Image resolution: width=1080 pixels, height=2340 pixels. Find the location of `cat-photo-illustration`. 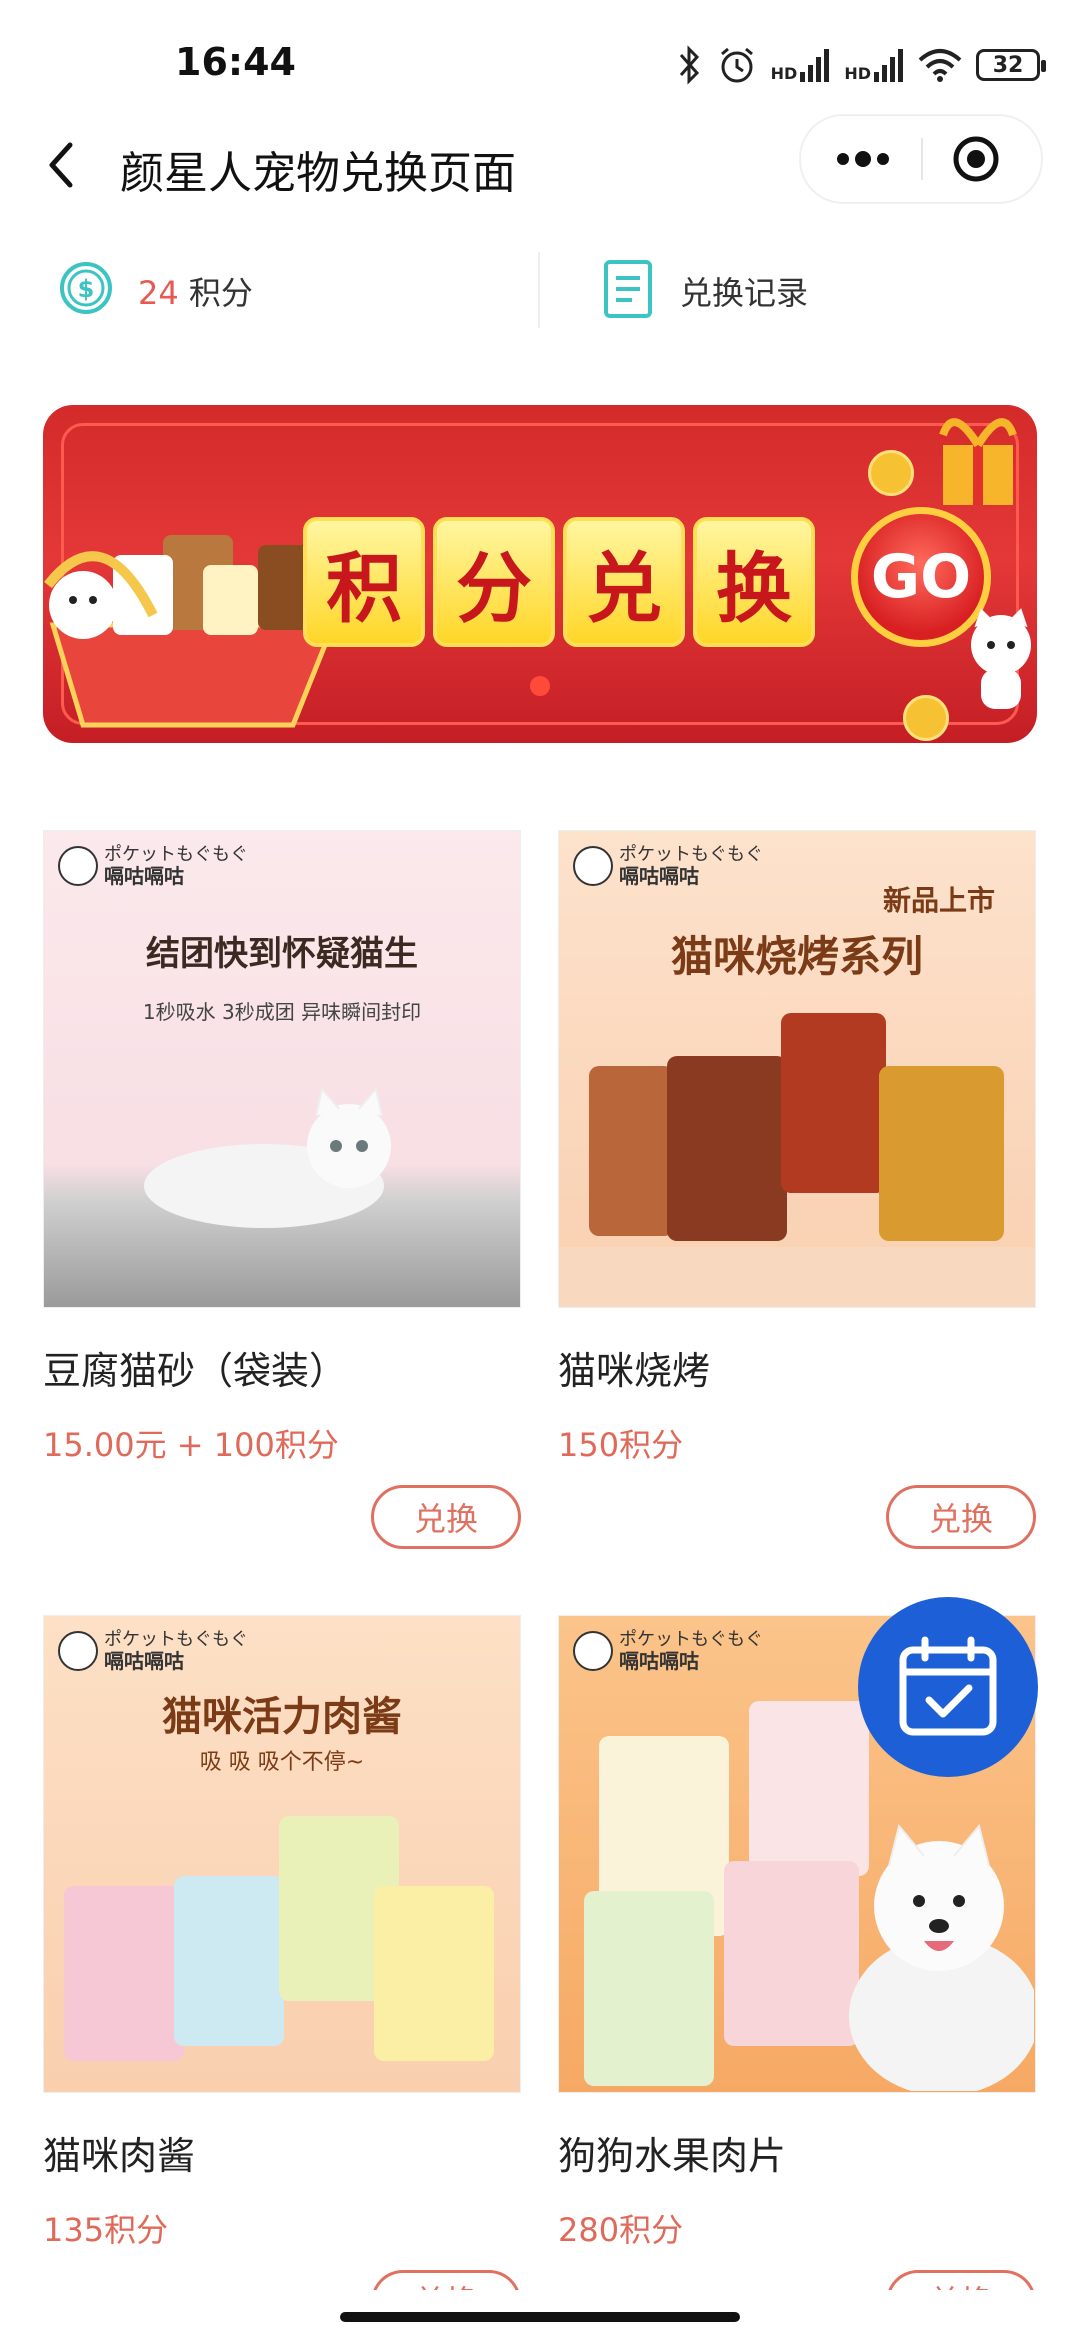

cat-photo-illustration is located at coordinates (267, 1157).